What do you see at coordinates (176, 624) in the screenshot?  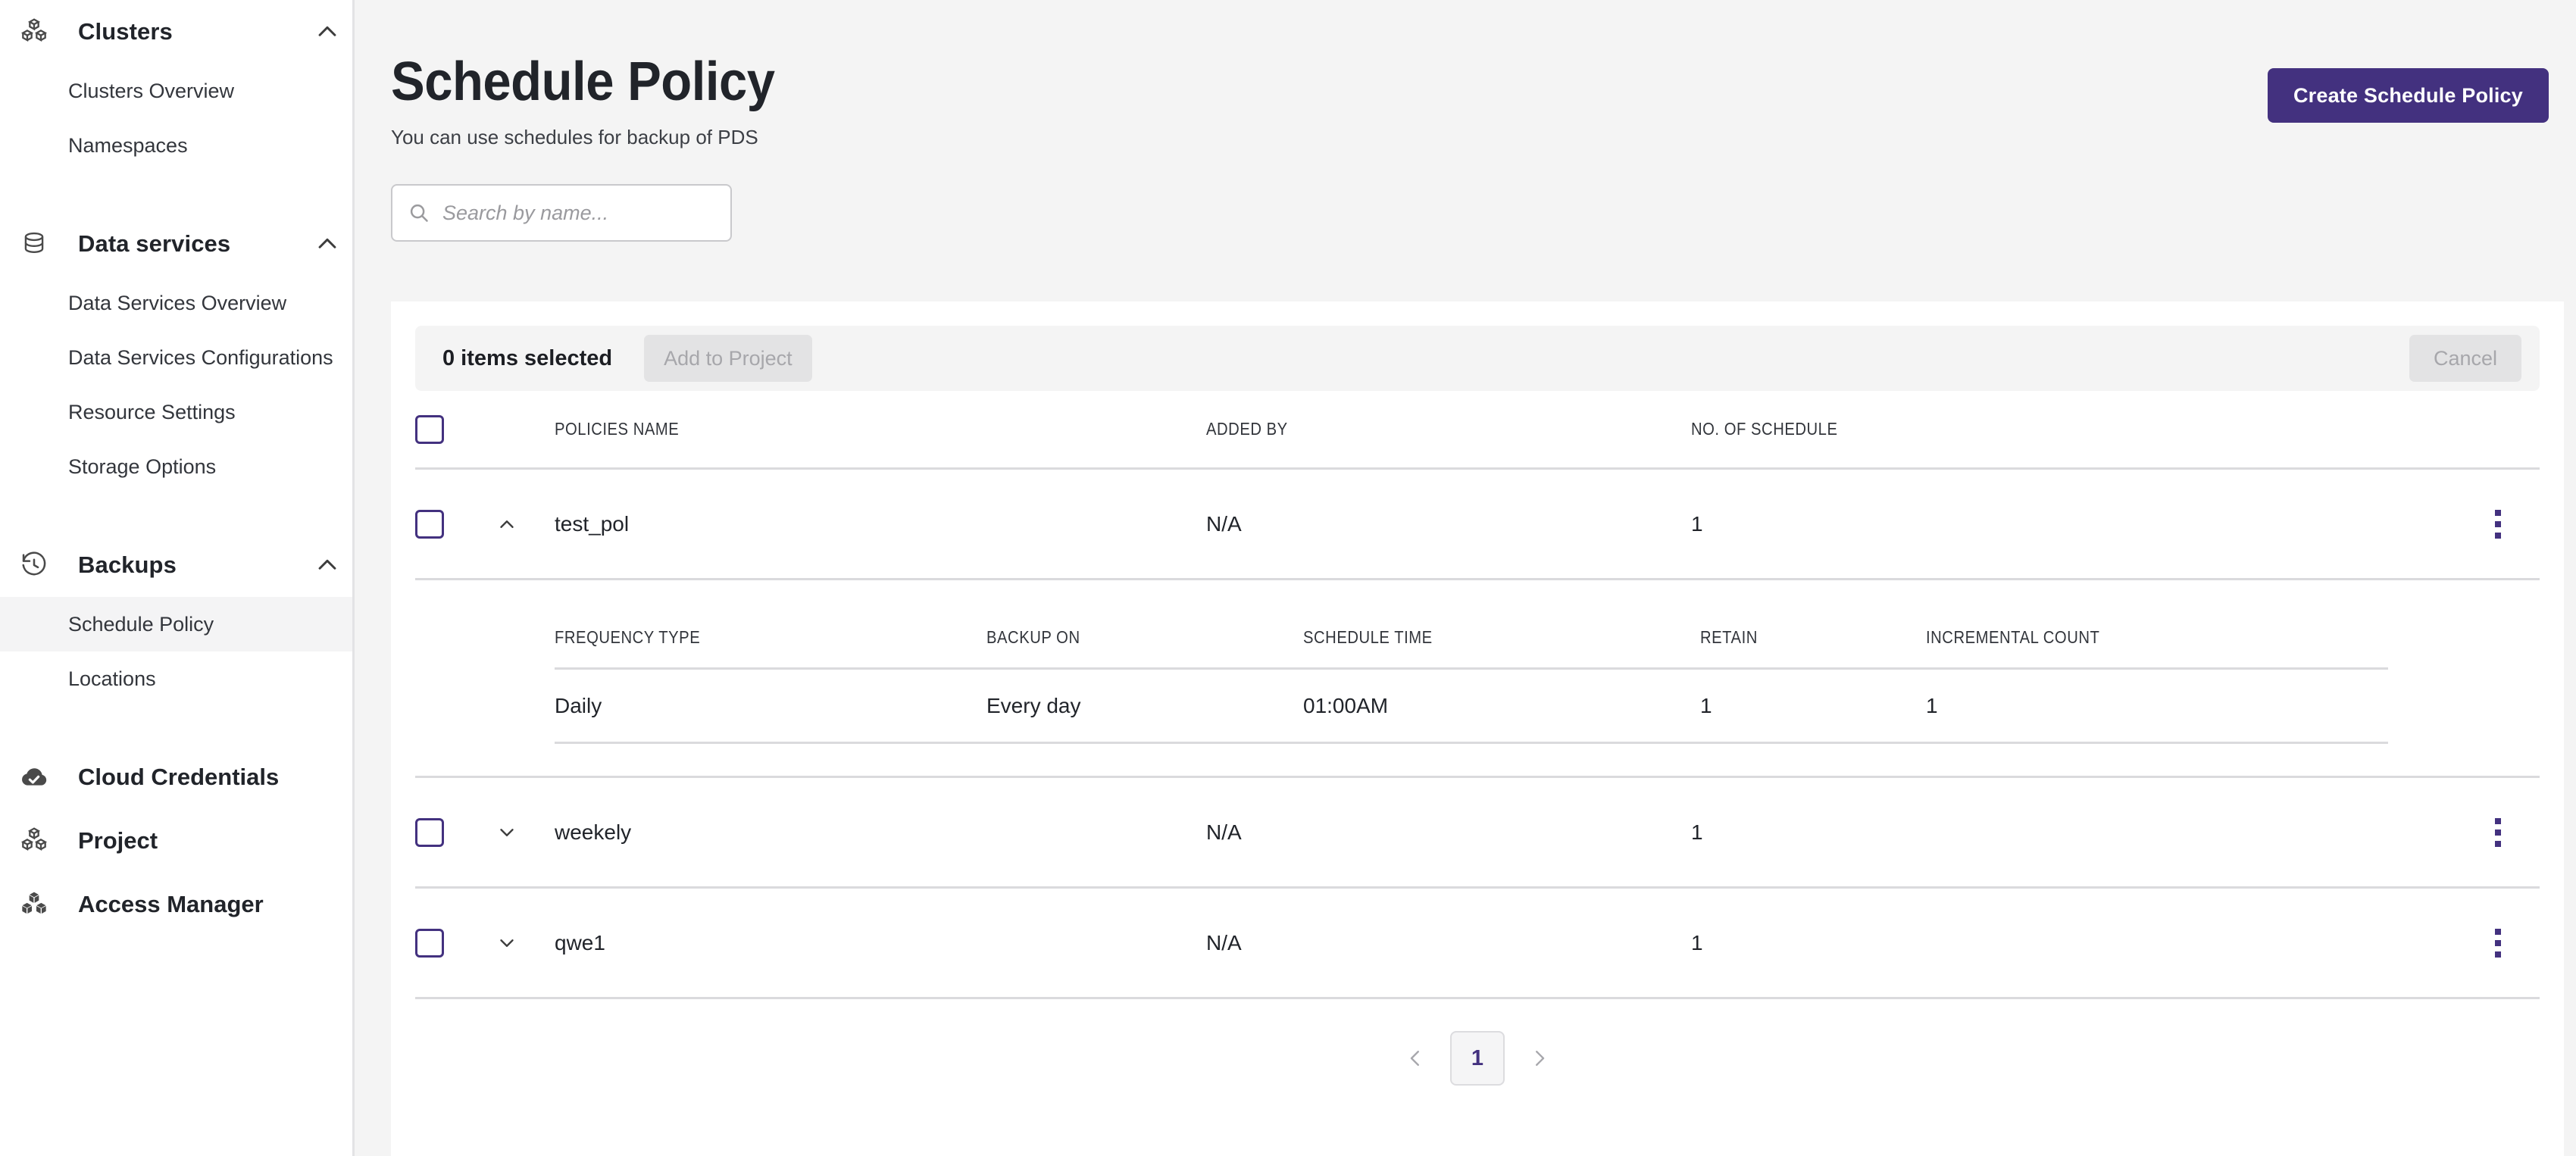 I see `sidebar-item-schedule-policy: Schedule Policy` at bounding box center [176, 624].